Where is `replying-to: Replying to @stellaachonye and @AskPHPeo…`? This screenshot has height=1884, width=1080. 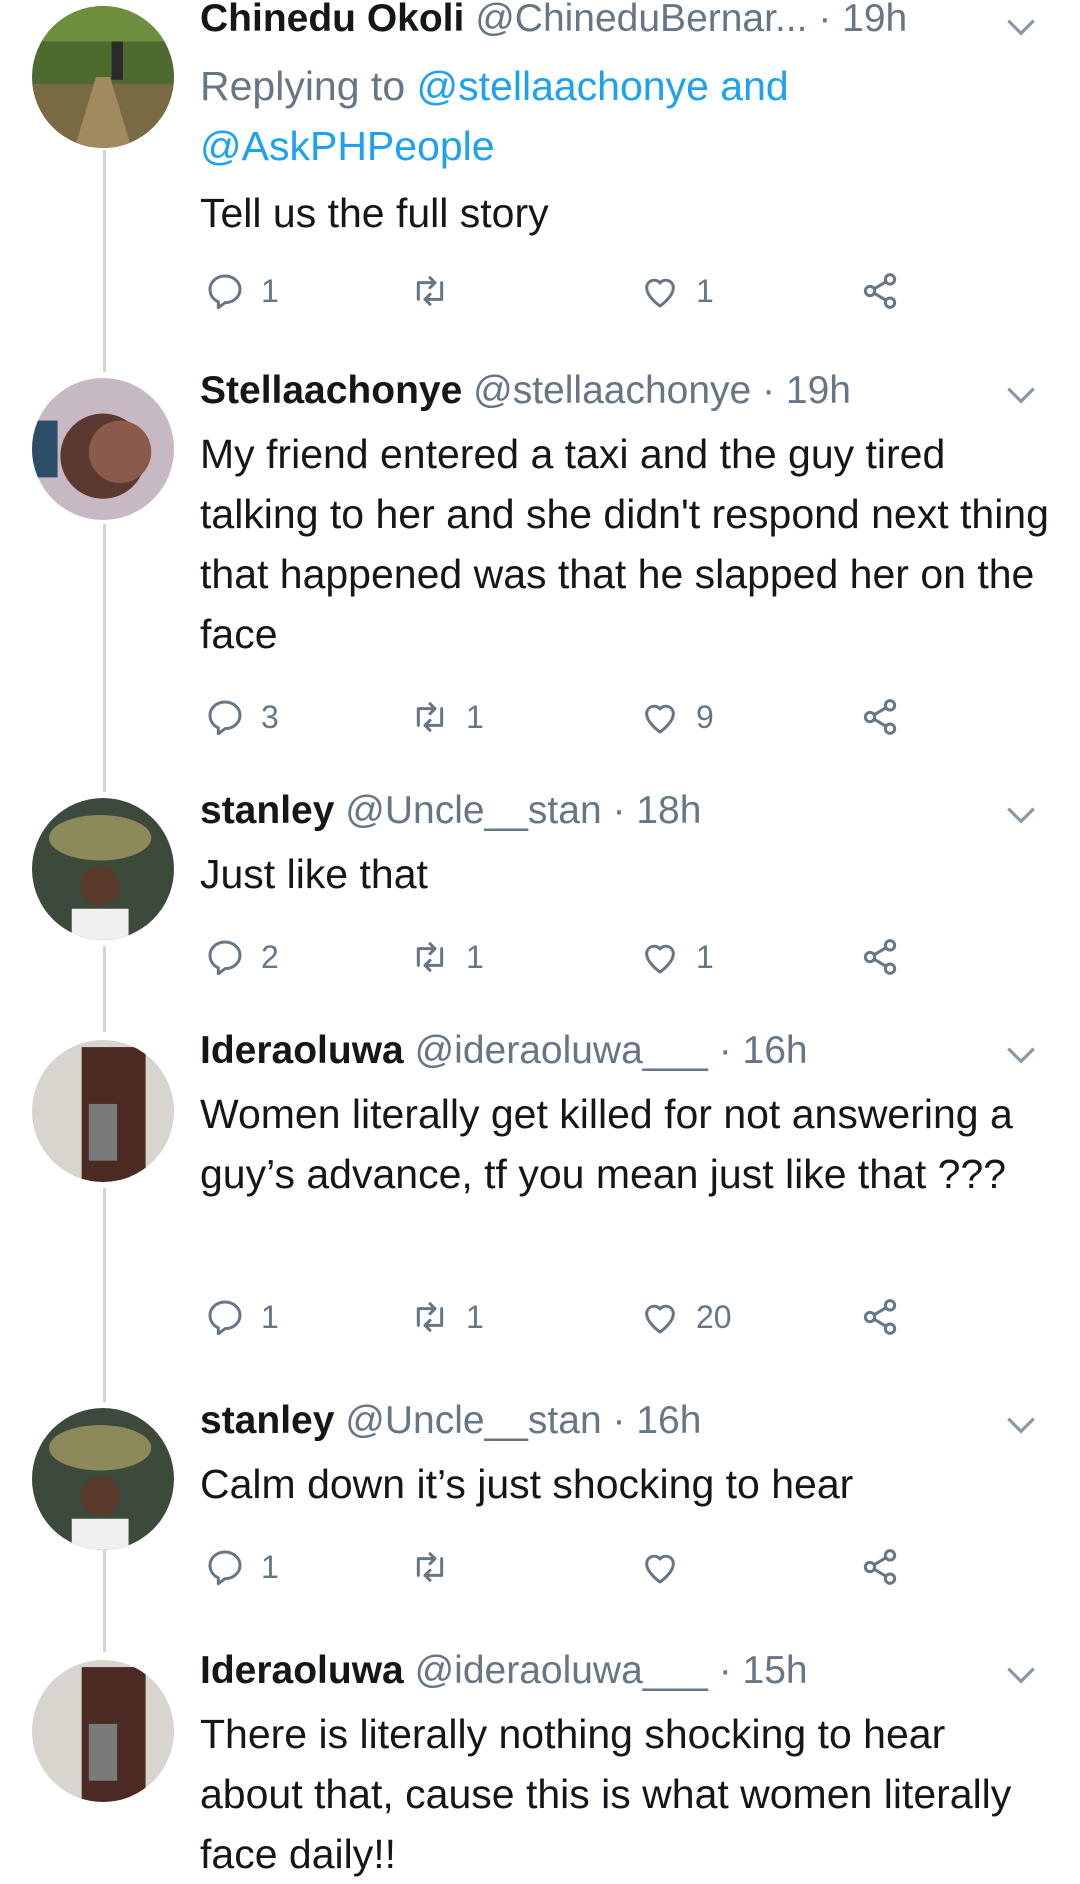
replying-to: Replying to @stellaachonye and @AskPHPeo… is located at coordinates (494, 116).